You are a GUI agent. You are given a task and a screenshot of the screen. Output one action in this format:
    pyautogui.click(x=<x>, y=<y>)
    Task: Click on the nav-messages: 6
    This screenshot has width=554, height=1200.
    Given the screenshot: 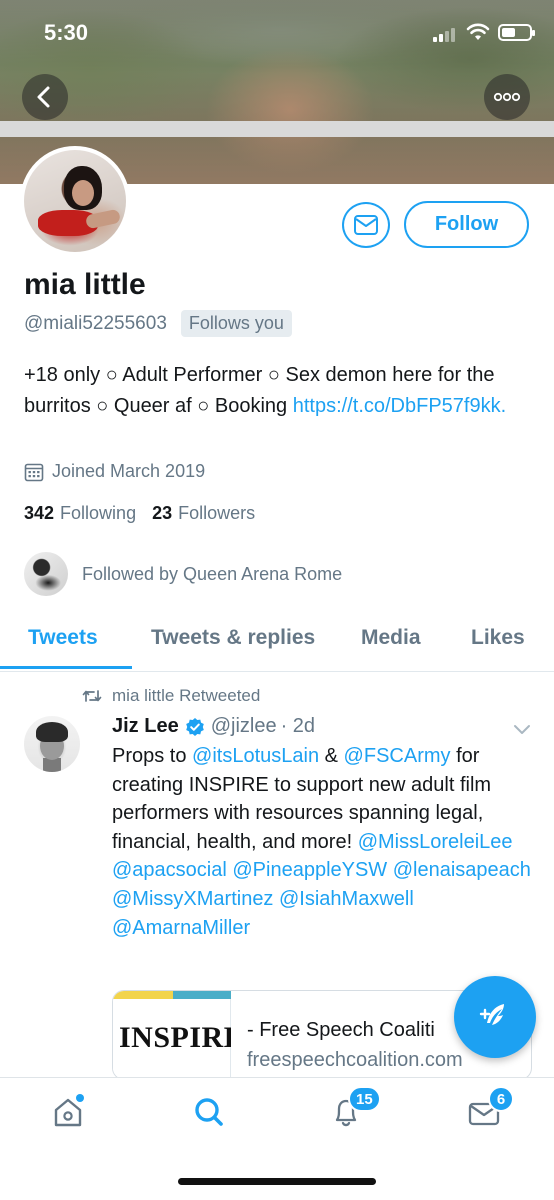 What is the action you would take?
    pyautogui.click(x=490, y=1108)
    